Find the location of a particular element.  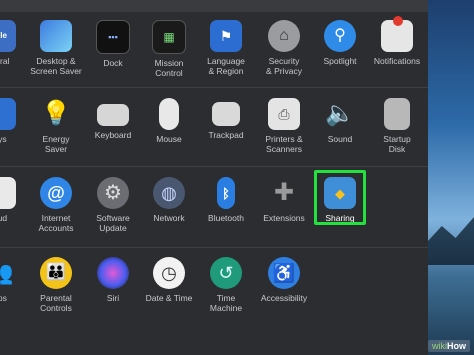

sound-icon: 🔈 is located at coordinates (340, 113).